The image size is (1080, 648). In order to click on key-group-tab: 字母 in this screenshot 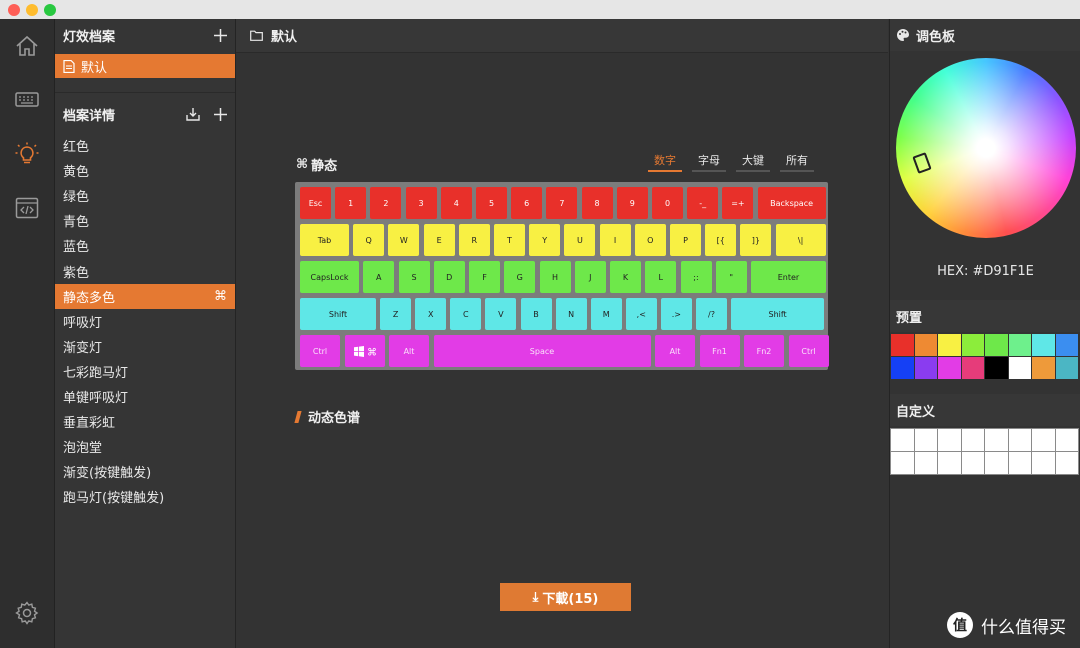, I will do `click(709, 161)`.